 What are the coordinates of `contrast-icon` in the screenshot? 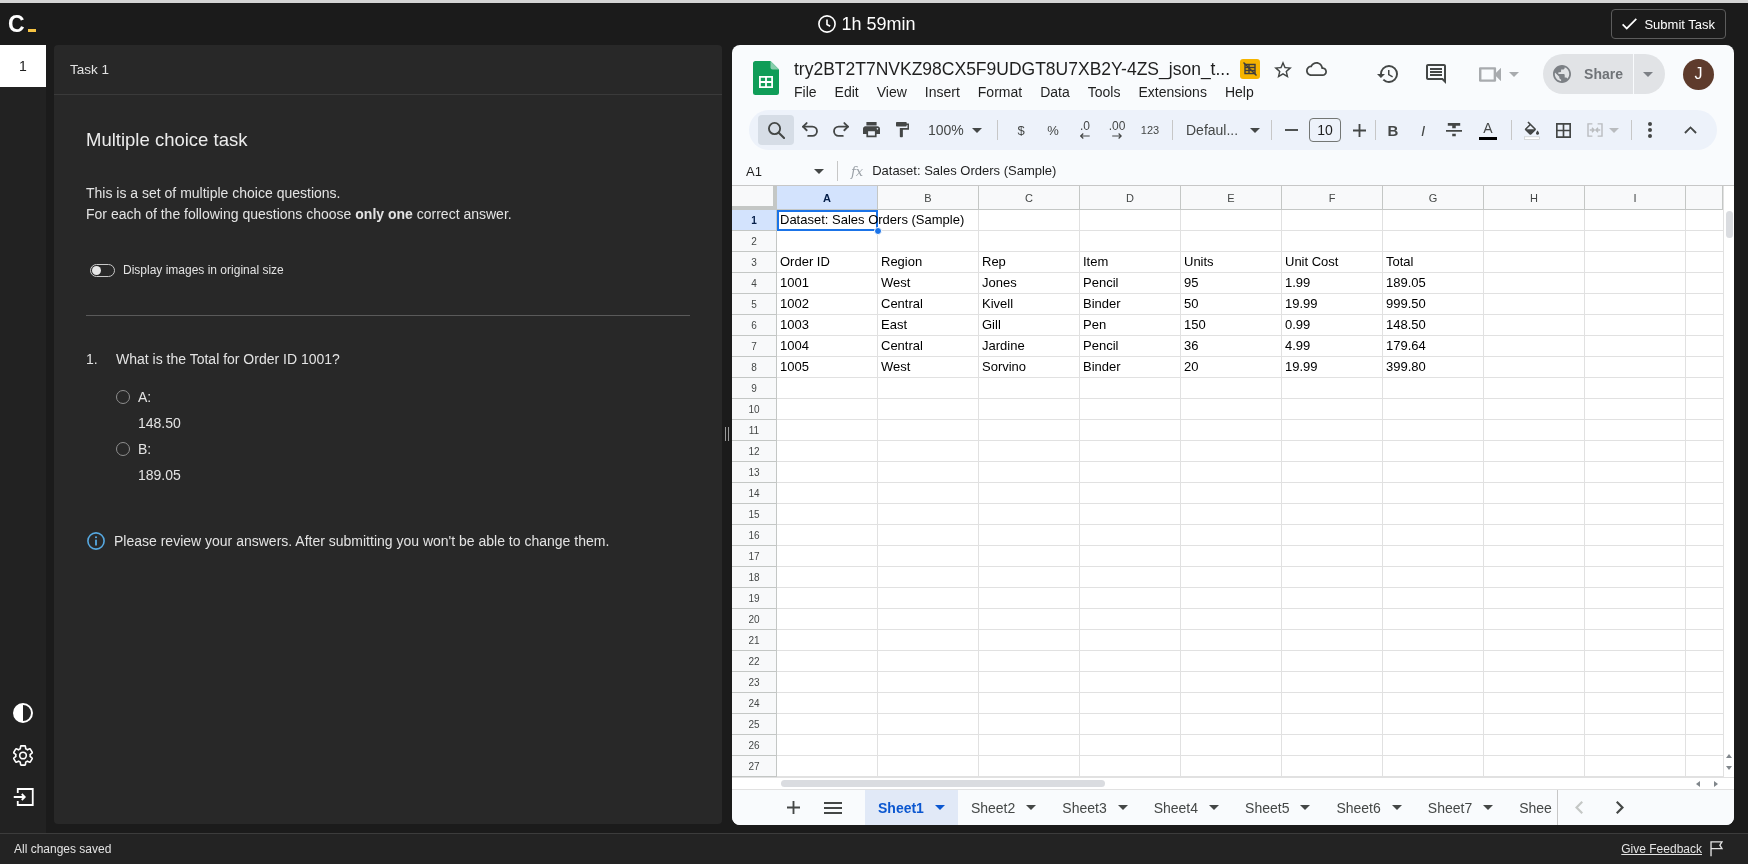 It's located at (23, 713).